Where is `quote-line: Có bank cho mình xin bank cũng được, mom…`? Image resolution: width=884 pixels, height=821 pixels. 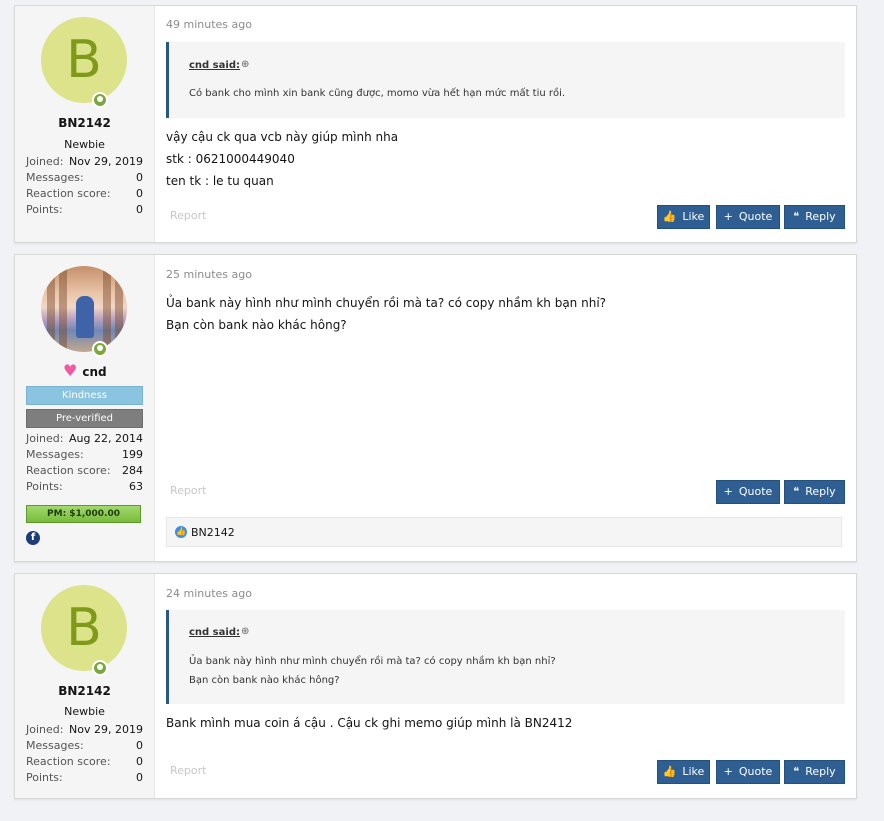 quote-line: Có bank cho mình xin bank cũng được, mom… is located at coordinates (377, 93).